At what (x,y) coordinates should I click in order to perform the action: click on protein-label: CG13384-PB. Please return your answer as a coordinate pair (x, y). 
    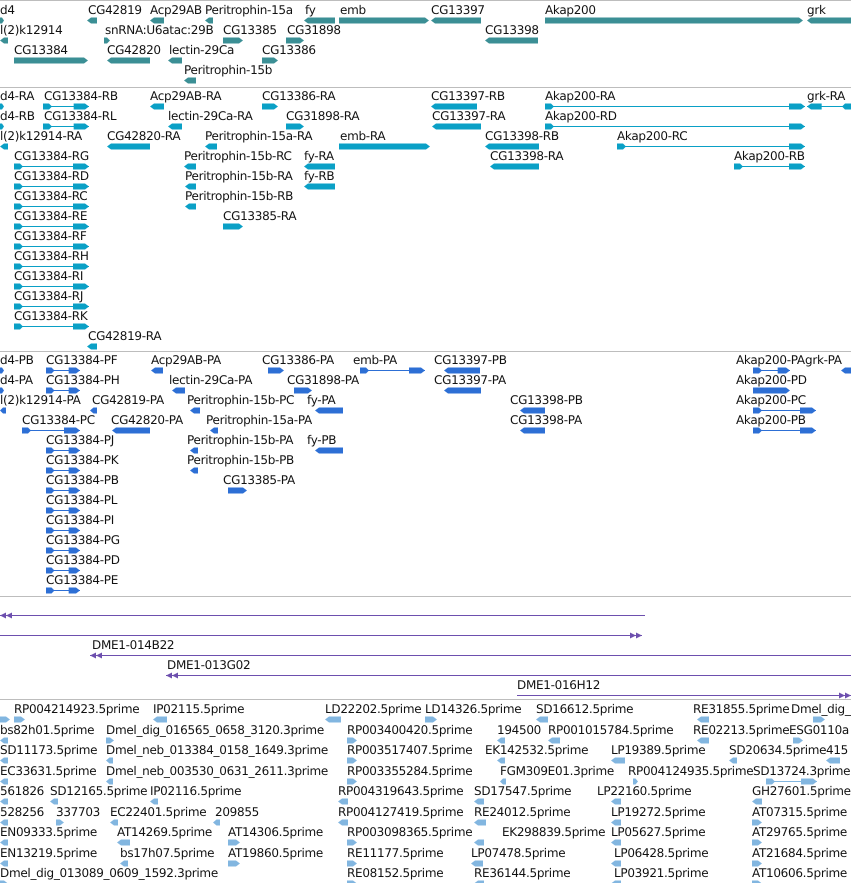
    Looking at the image, I should click on (82, 480).